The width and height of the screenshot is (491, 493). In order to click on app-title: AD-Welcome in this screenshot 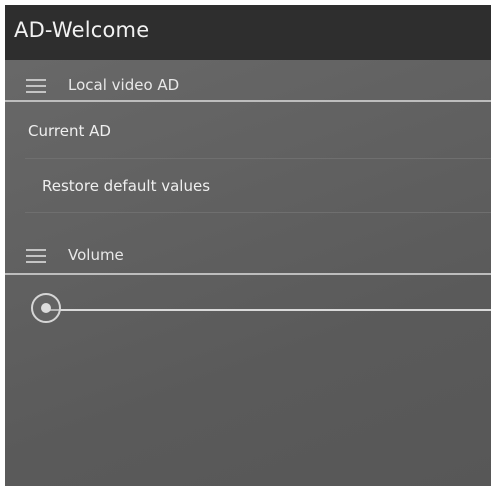, I will do `click(82, 30)`.